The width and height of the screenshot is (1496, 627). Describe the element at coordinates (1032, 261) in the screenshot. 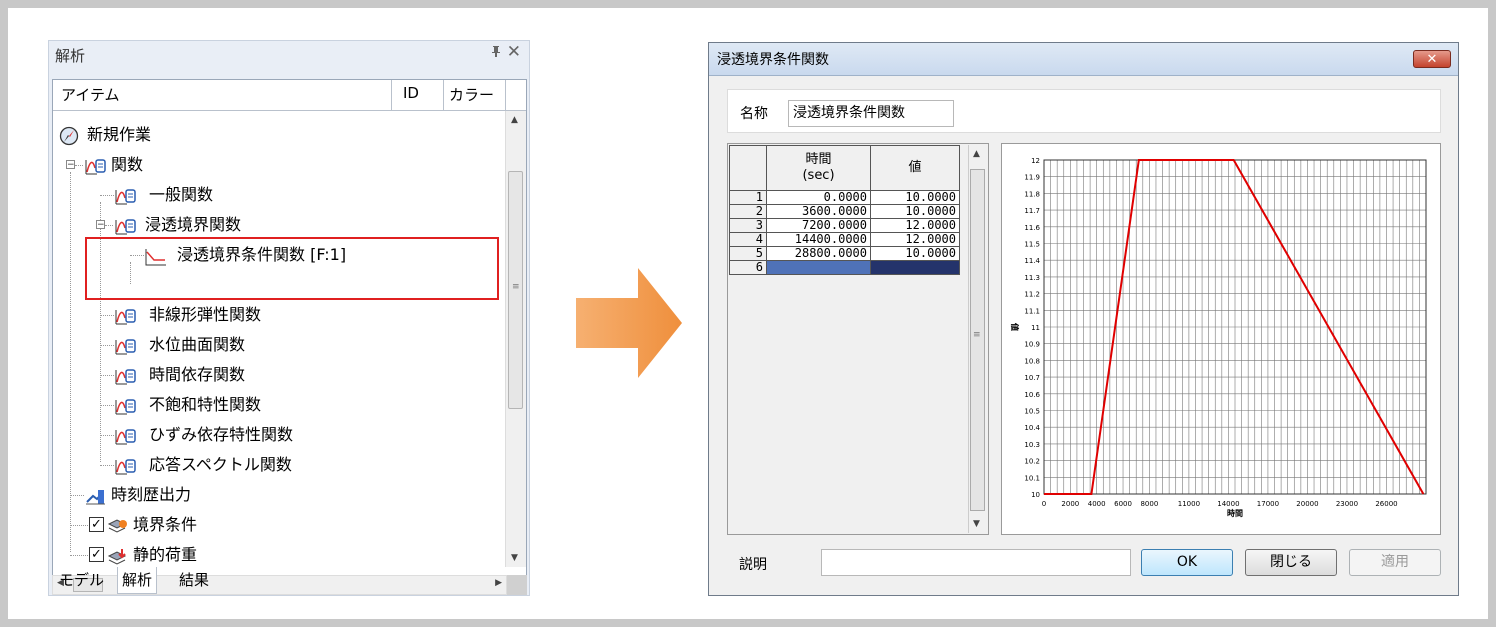

I see `y-tick-label: 11.4` at that location.